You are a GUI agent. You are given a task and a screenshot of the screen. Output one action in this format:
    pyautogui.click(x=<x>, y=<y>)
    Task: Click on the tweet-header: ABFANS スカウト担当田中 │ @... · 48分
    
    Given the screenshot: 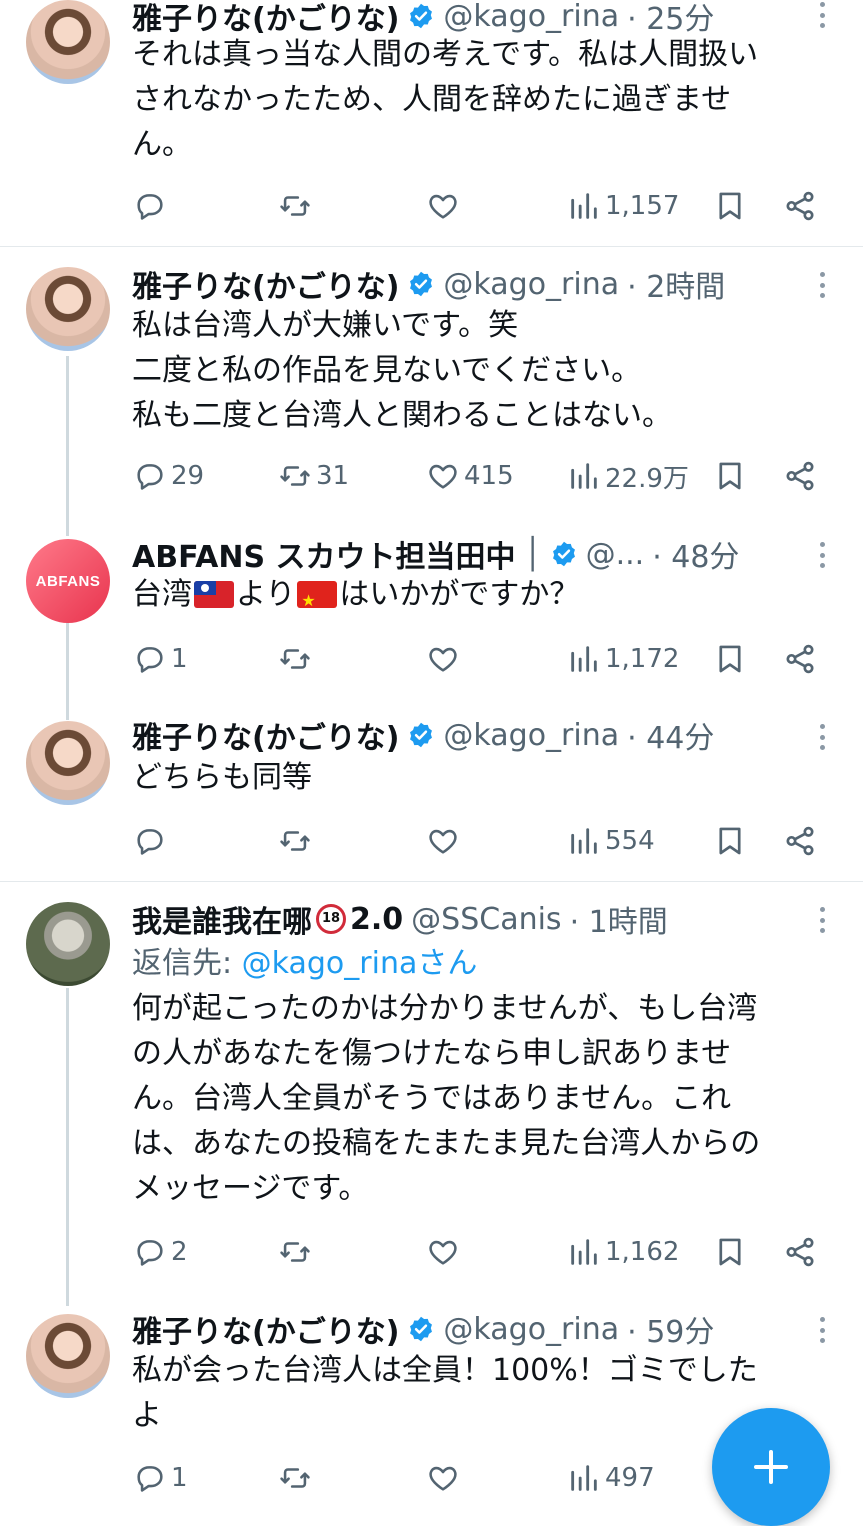 What is the action you would take?
    pyautogui.click(x=469, y=554)
    